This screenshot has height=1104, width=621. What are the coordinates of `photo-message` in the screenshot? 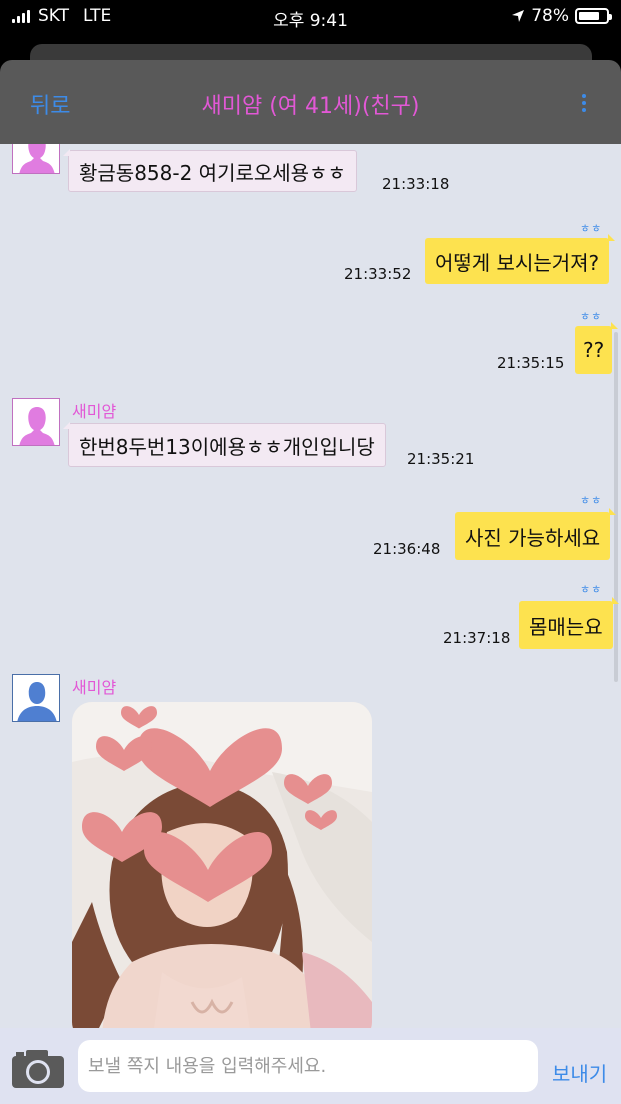 It's located at (222, 865).